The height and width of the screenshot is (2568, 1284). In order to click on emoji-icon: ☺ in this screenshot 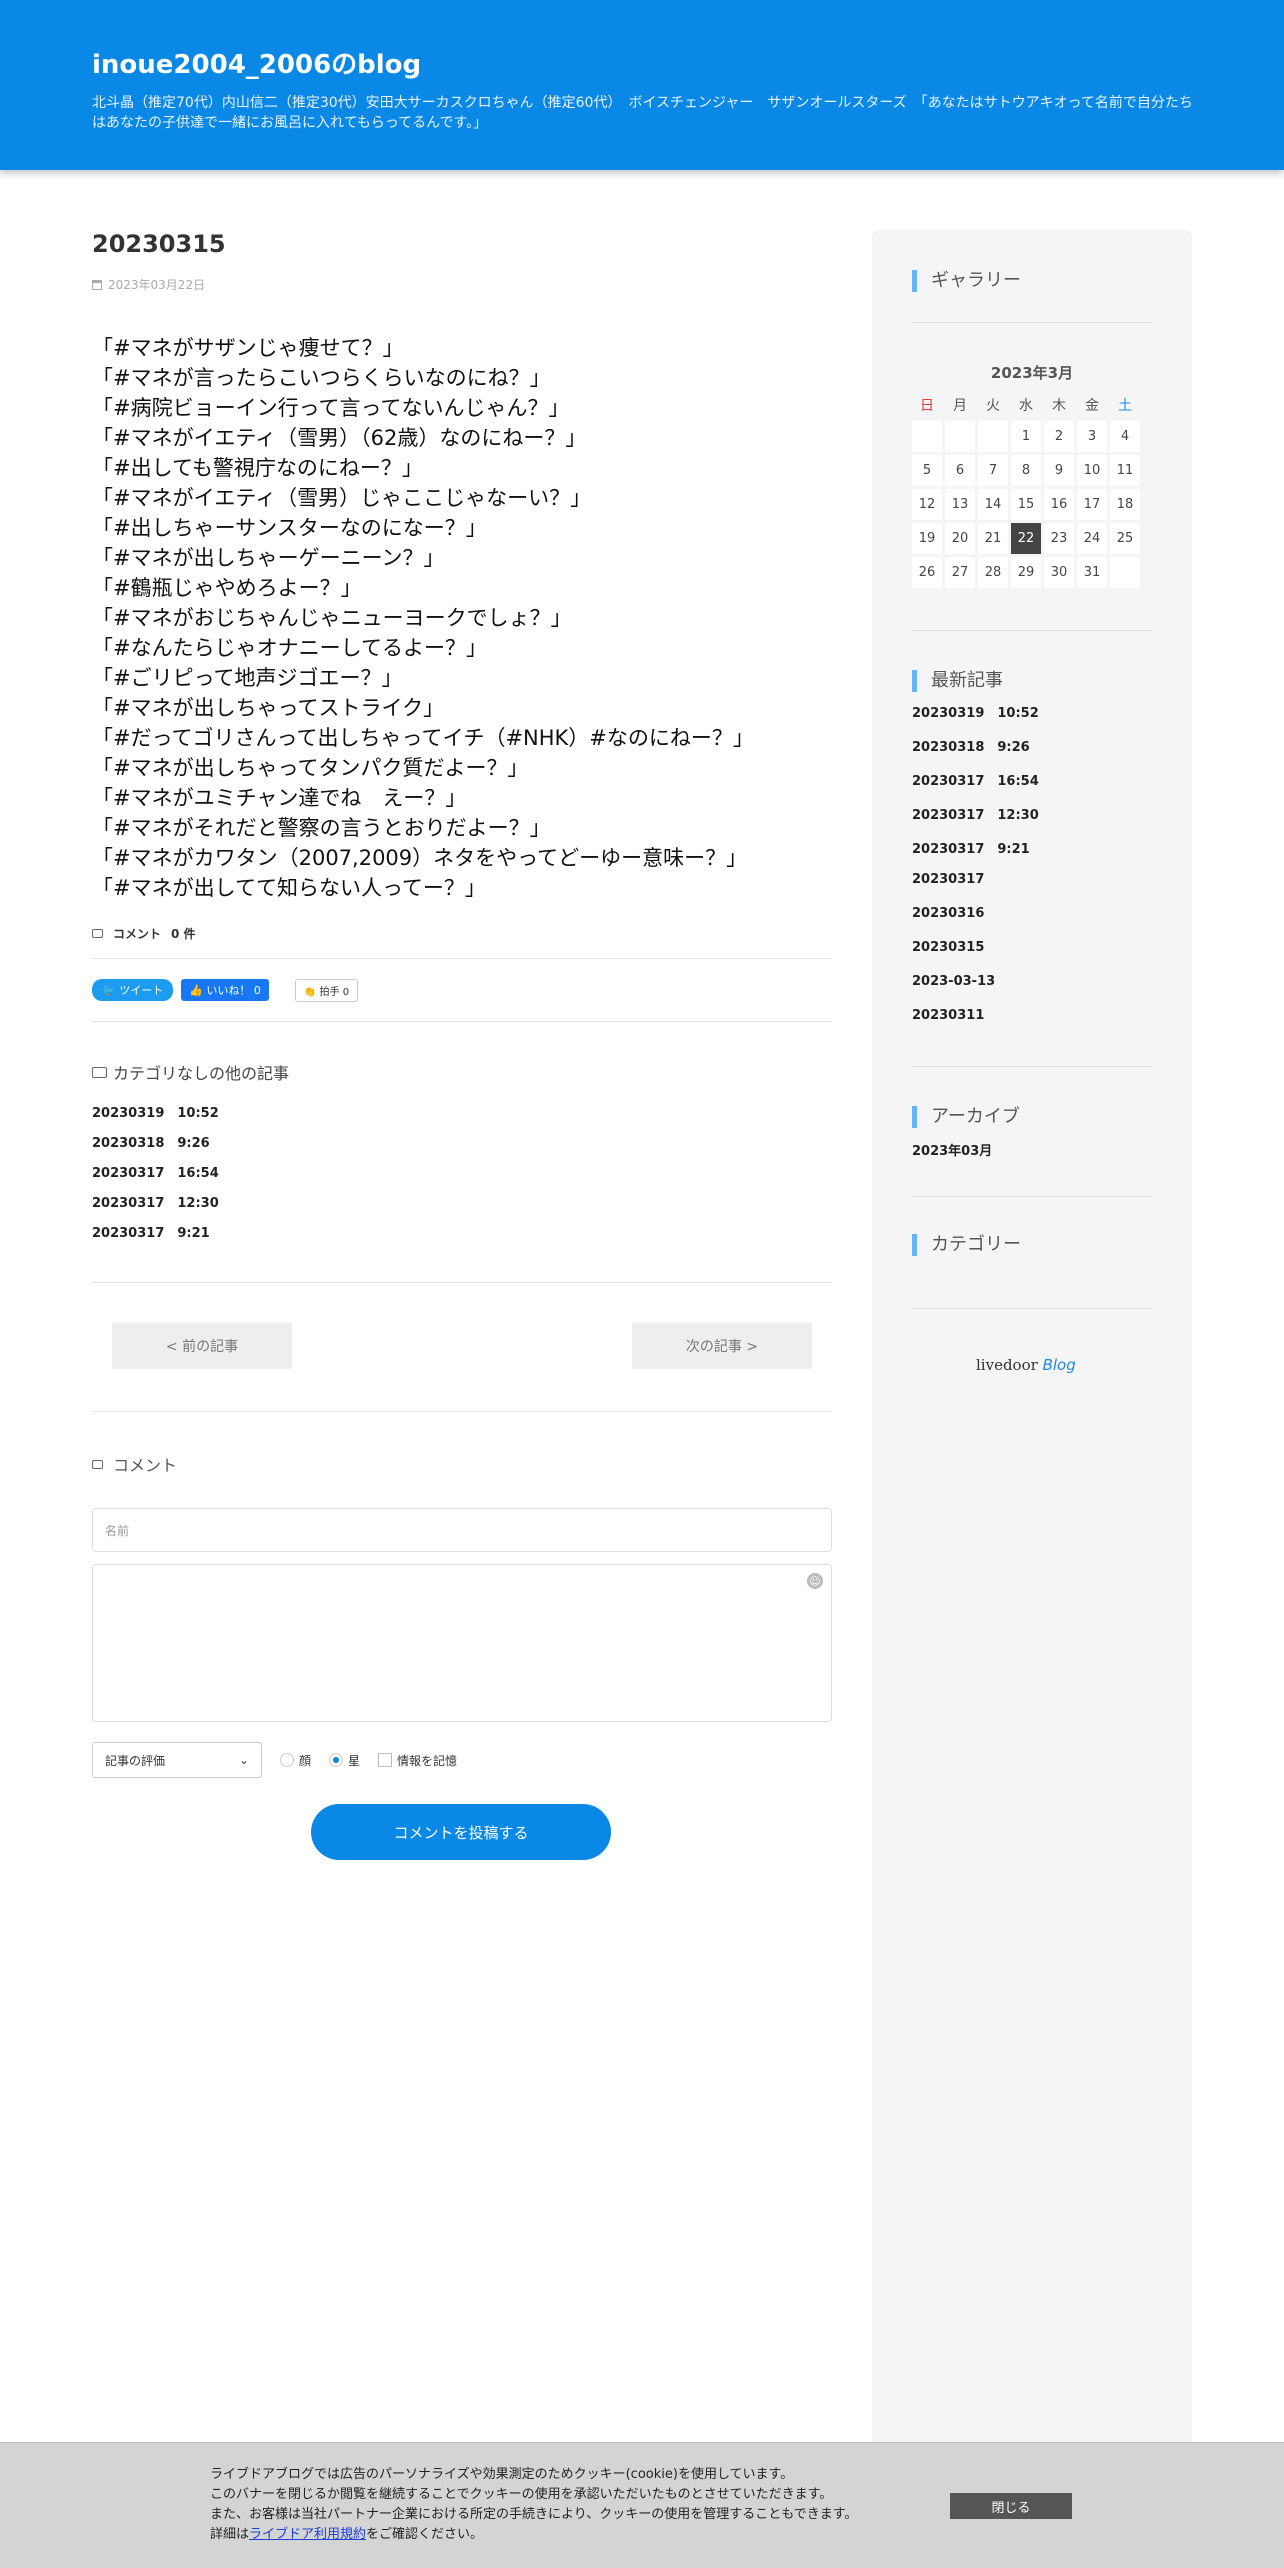, I will do `click(815, 1581)`.